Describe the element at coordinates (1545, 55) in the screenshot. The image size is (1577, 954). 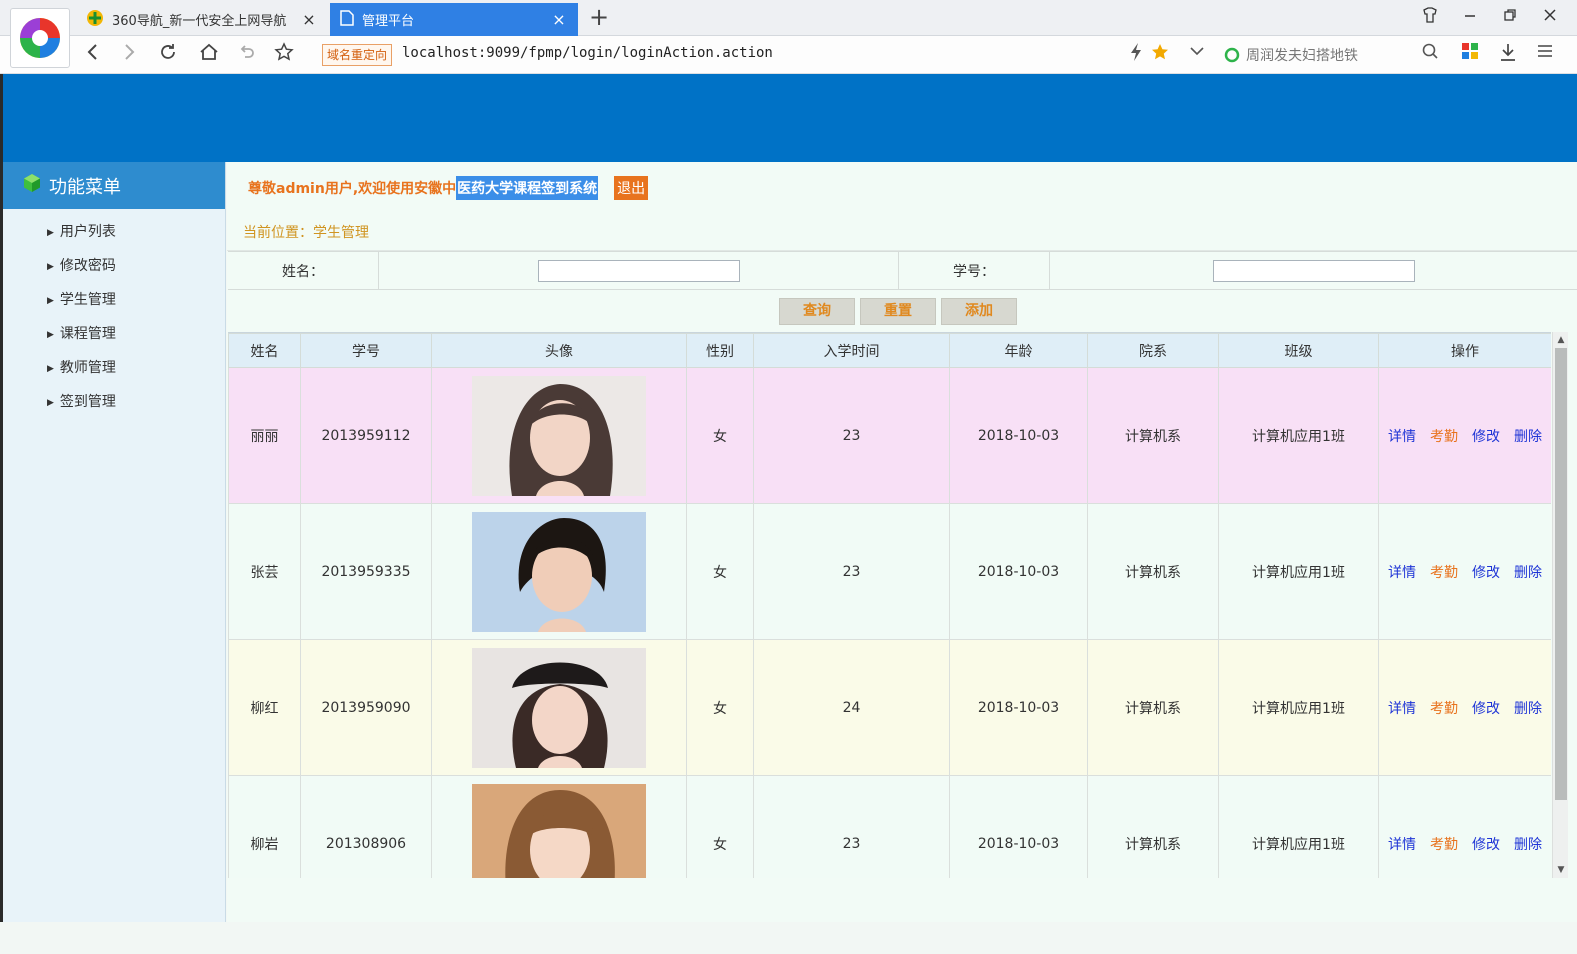
I see `menu-icon` at that location.